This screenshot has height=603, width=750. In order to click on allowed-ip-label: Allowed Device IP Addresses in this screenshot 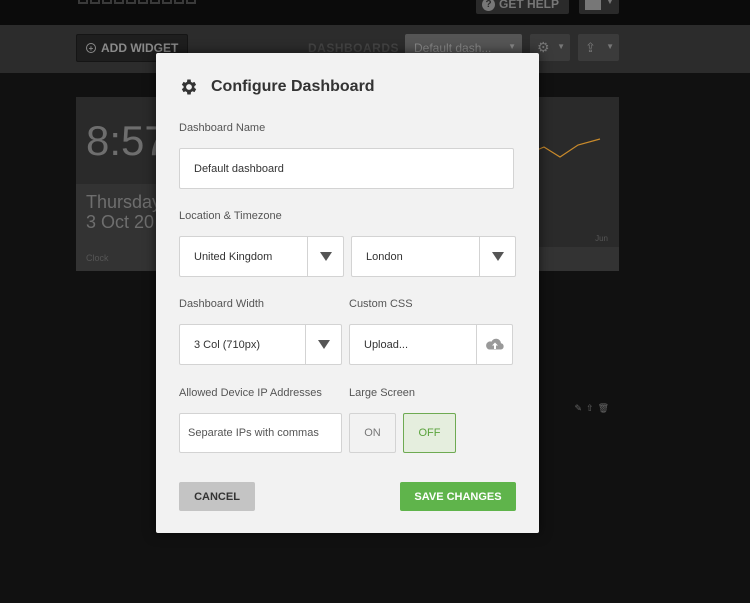, I will do `click(250, 393)`.